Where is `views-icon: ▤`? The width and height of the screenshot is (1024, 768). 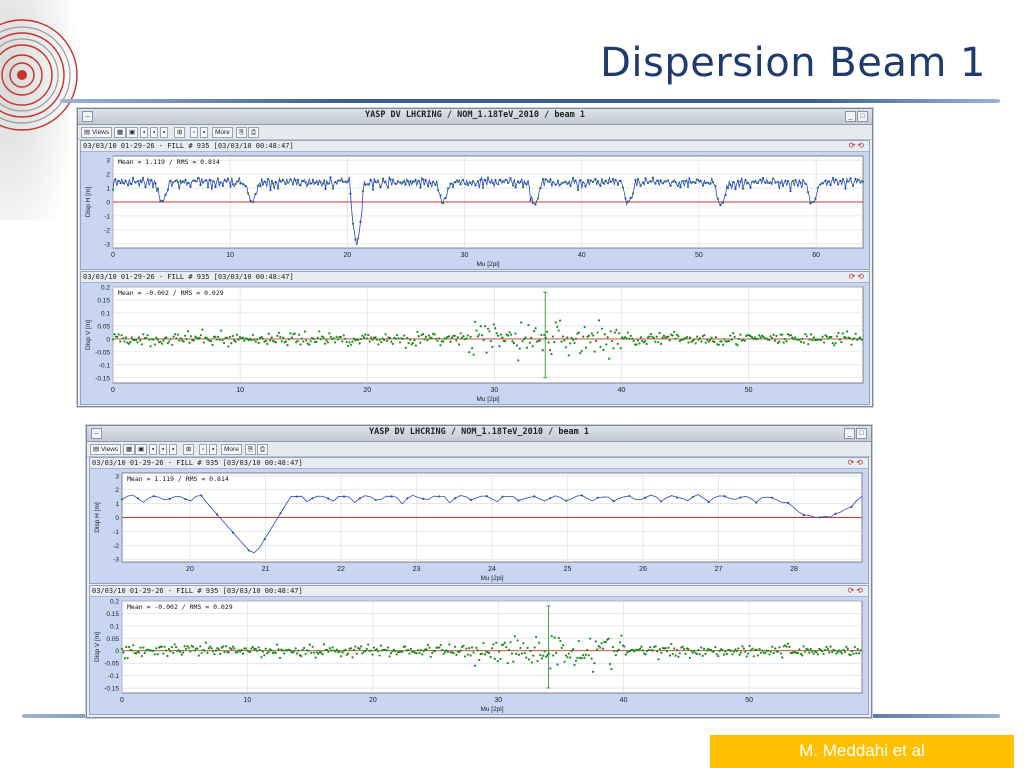
views-icon: ▤ is located at coordinates (97, 449).